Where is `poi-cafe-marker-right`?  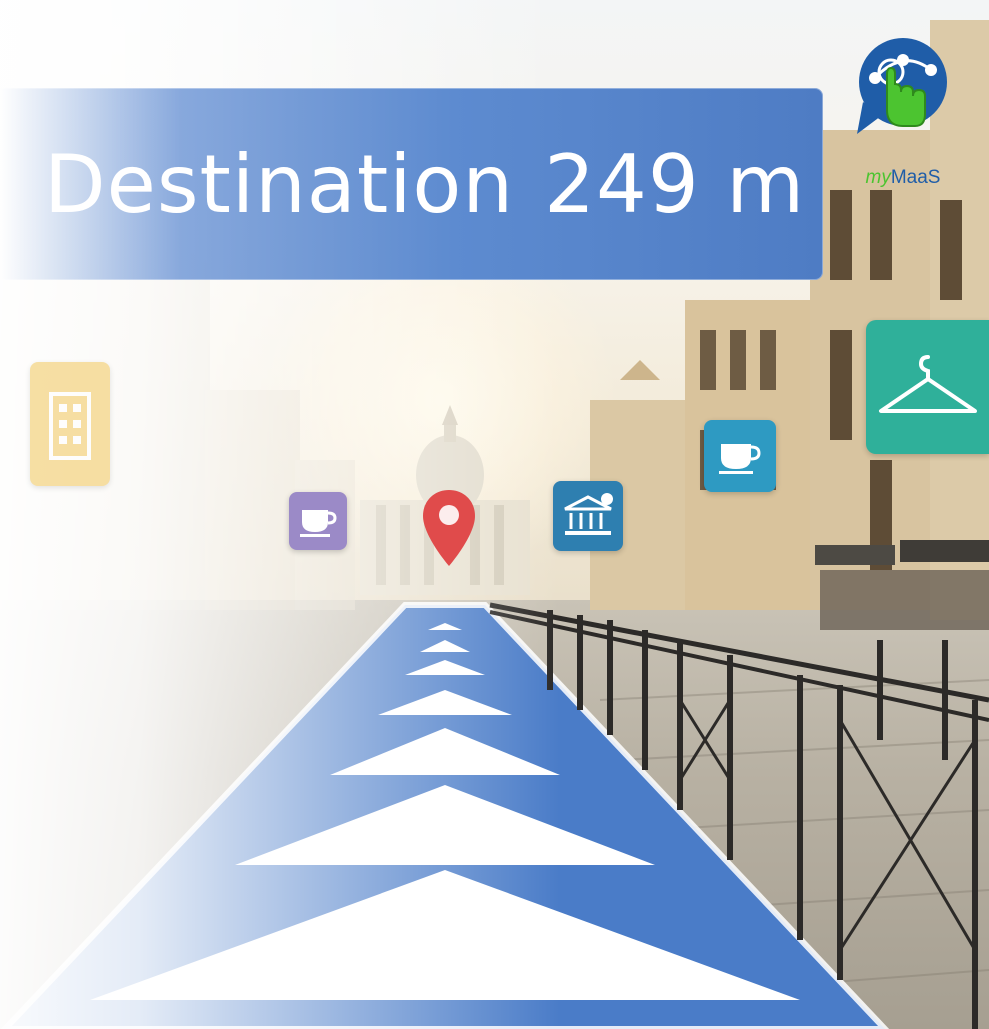
poi-cafe-marker-right is located at coordinates (740, 456).